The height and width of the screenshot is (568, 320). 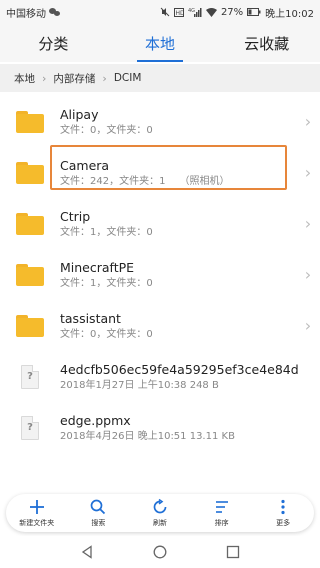 I want to click on battery-icon, so click(x=254, y=12).